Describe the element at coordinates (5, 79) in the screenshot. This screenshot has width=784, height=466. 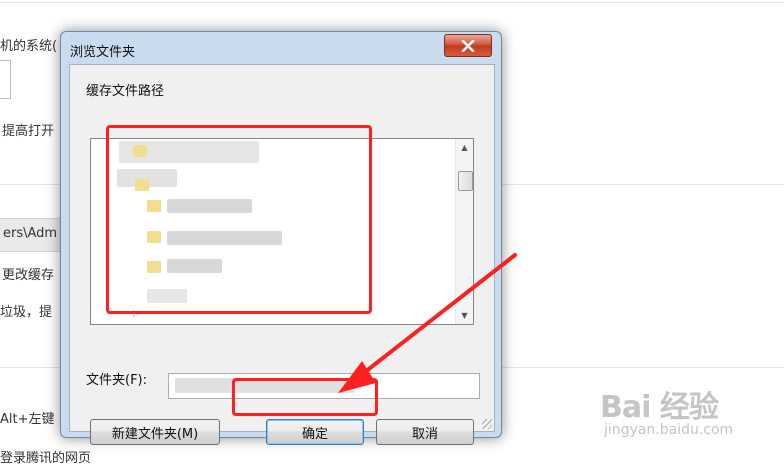
I see `bg-dropdown` at that location.